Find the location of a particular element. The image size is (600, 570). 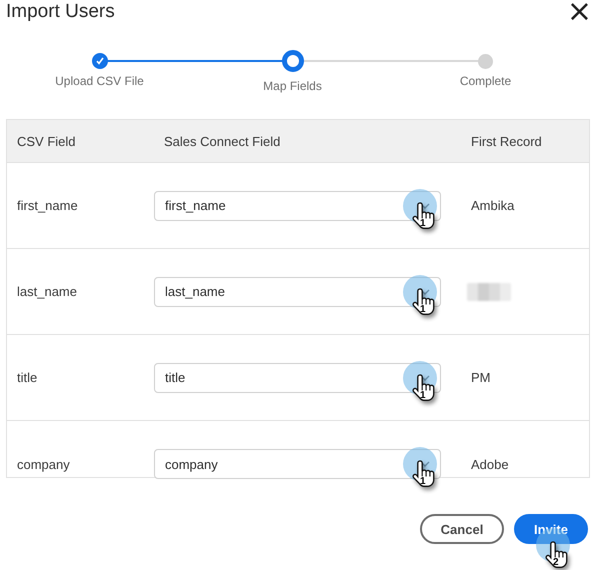

first-record-value: PM is located at coordinates (481, 377).